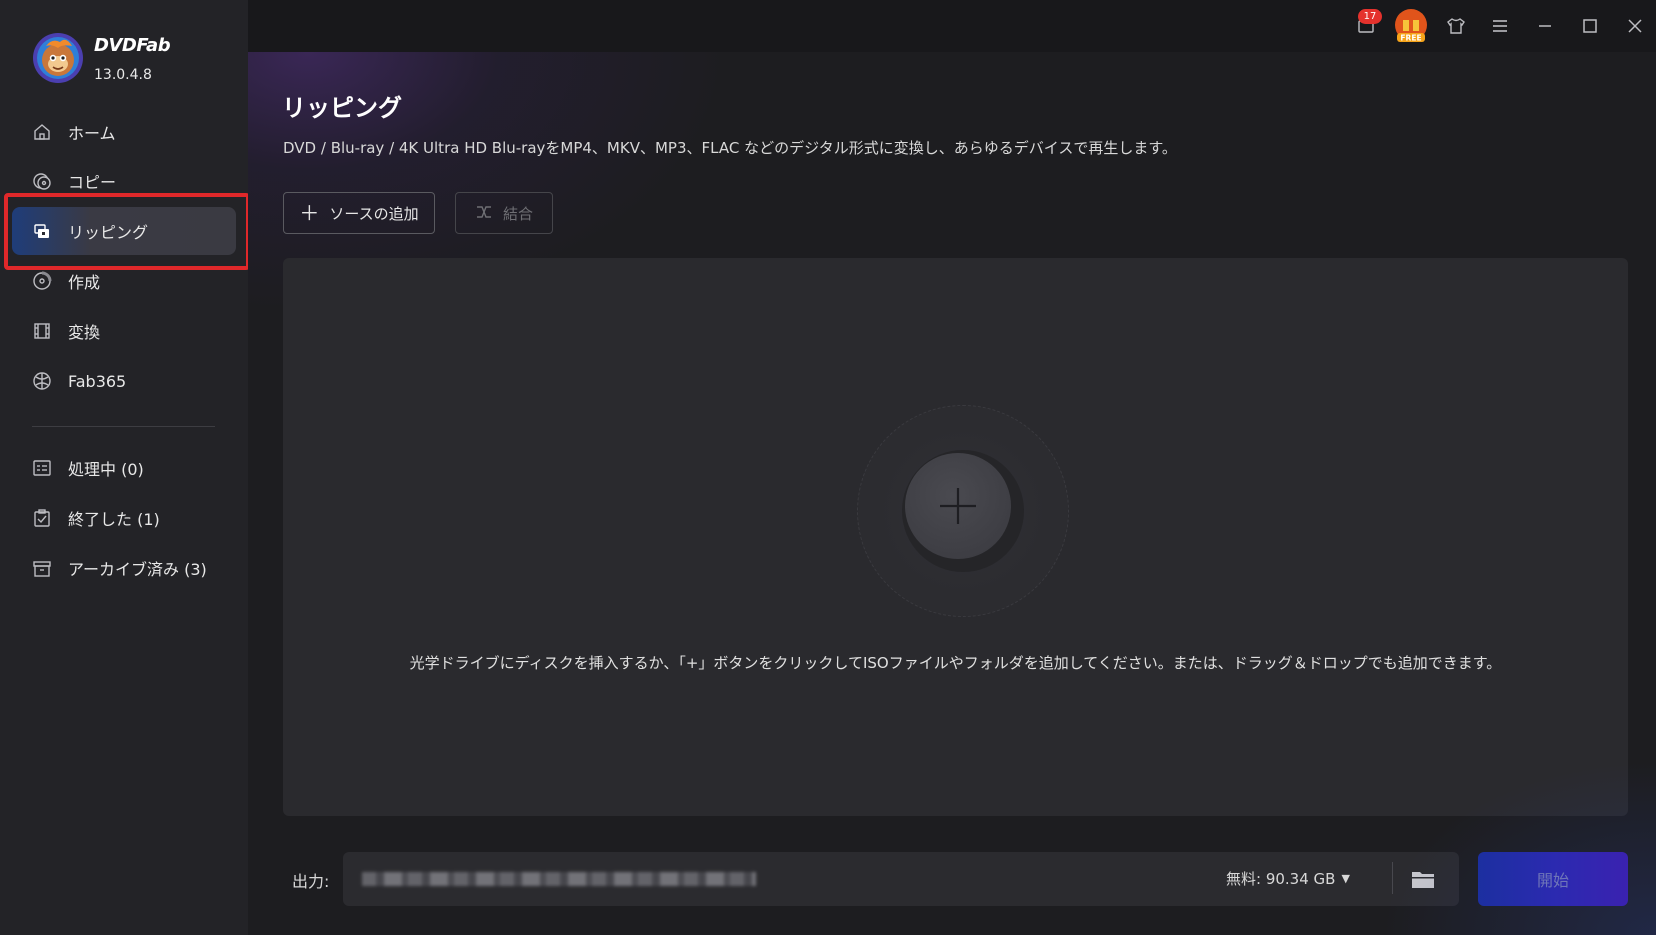 The image size is (1656, 935). I want to click on app-version: 13.0.4.8, so click(123, 75).